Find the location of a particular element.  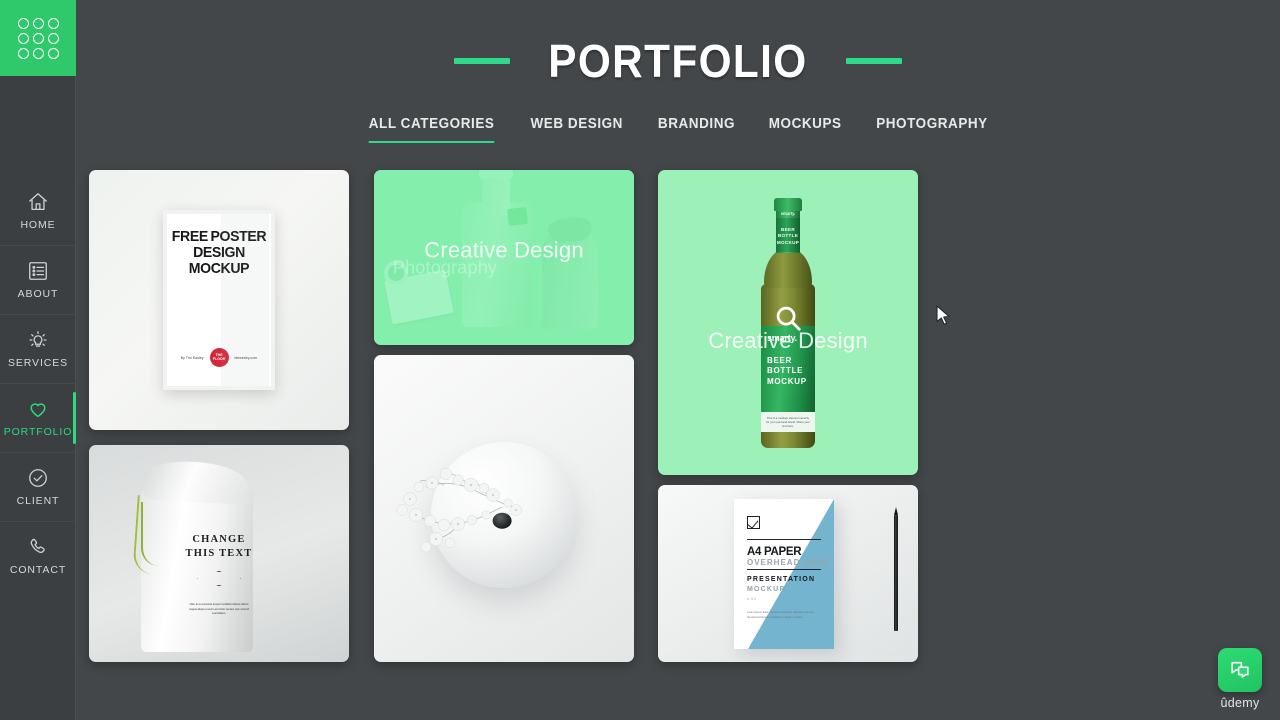

udemy-watermark: ûdemy is located at coordinates (1240, 679).